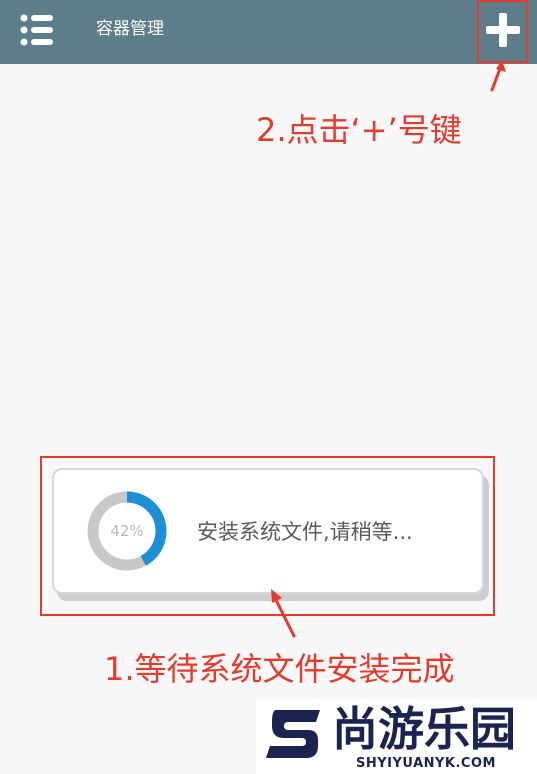  Describe the element at coordinates (283, 613) in the screenshot. I see `step1-arrow` at that location.